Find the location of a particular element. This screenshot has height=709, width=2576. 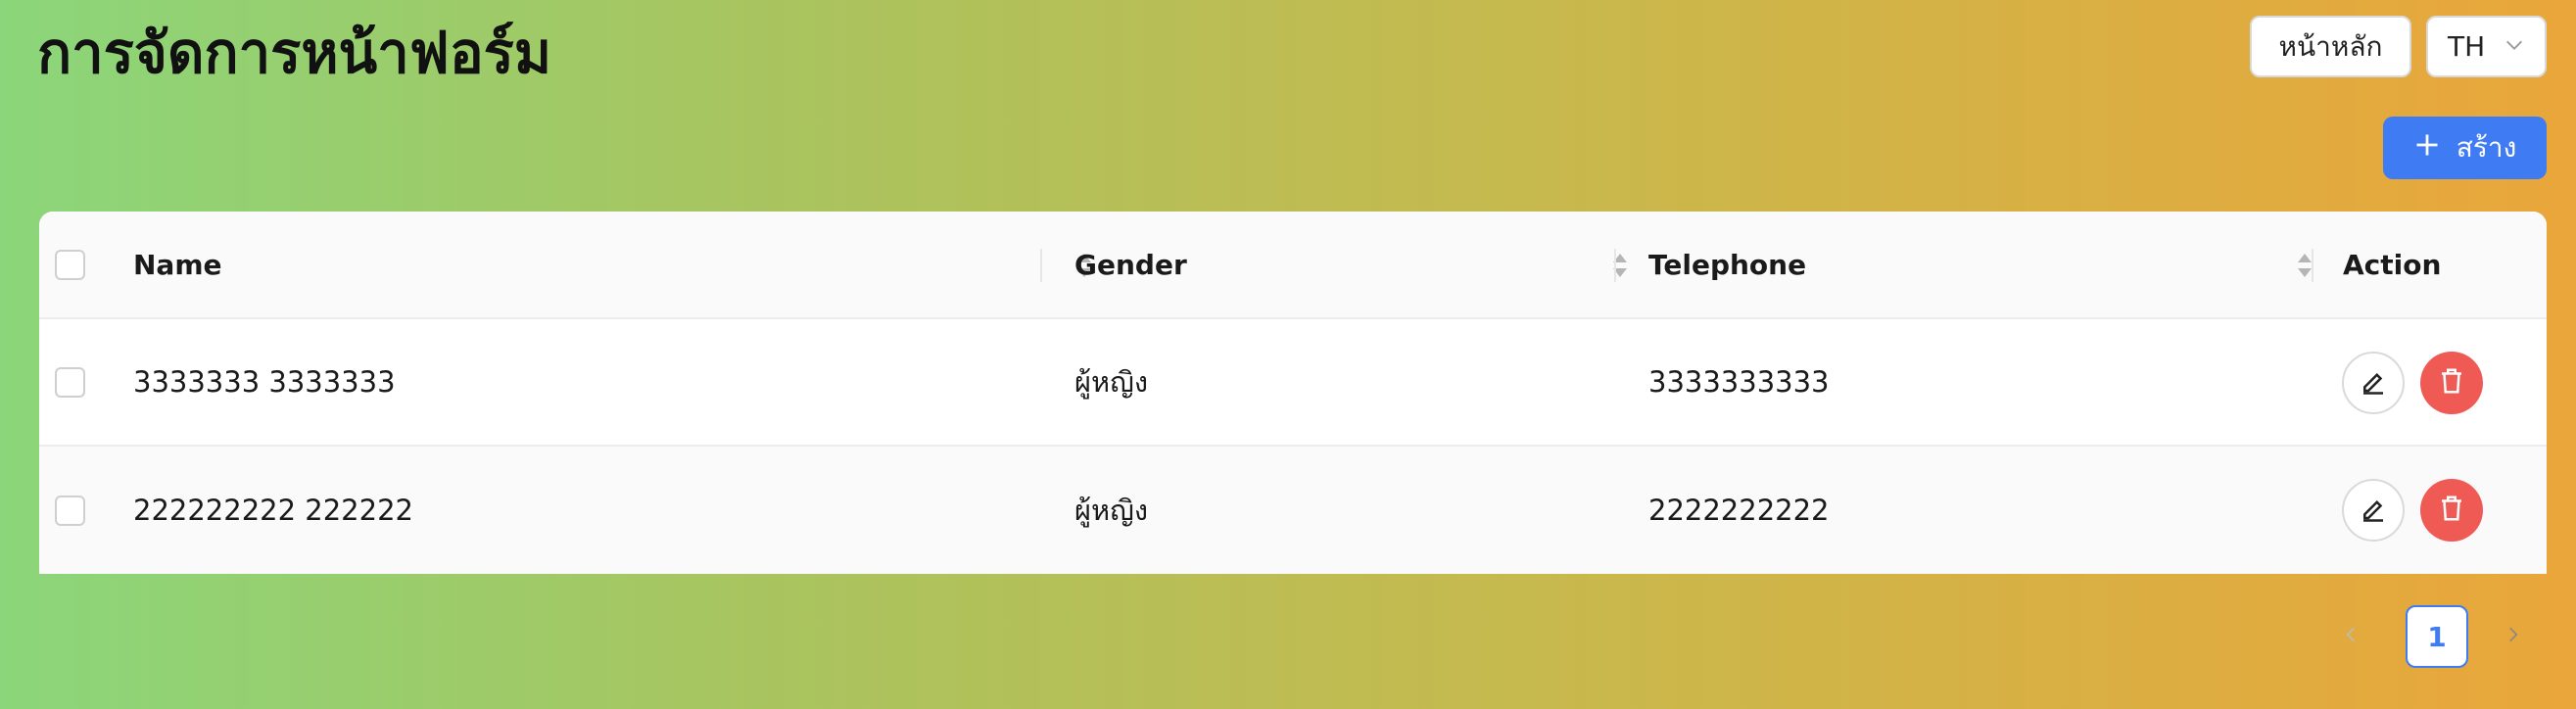

cell-telephone: 2222222222 is located at coordinates (1739, 510).